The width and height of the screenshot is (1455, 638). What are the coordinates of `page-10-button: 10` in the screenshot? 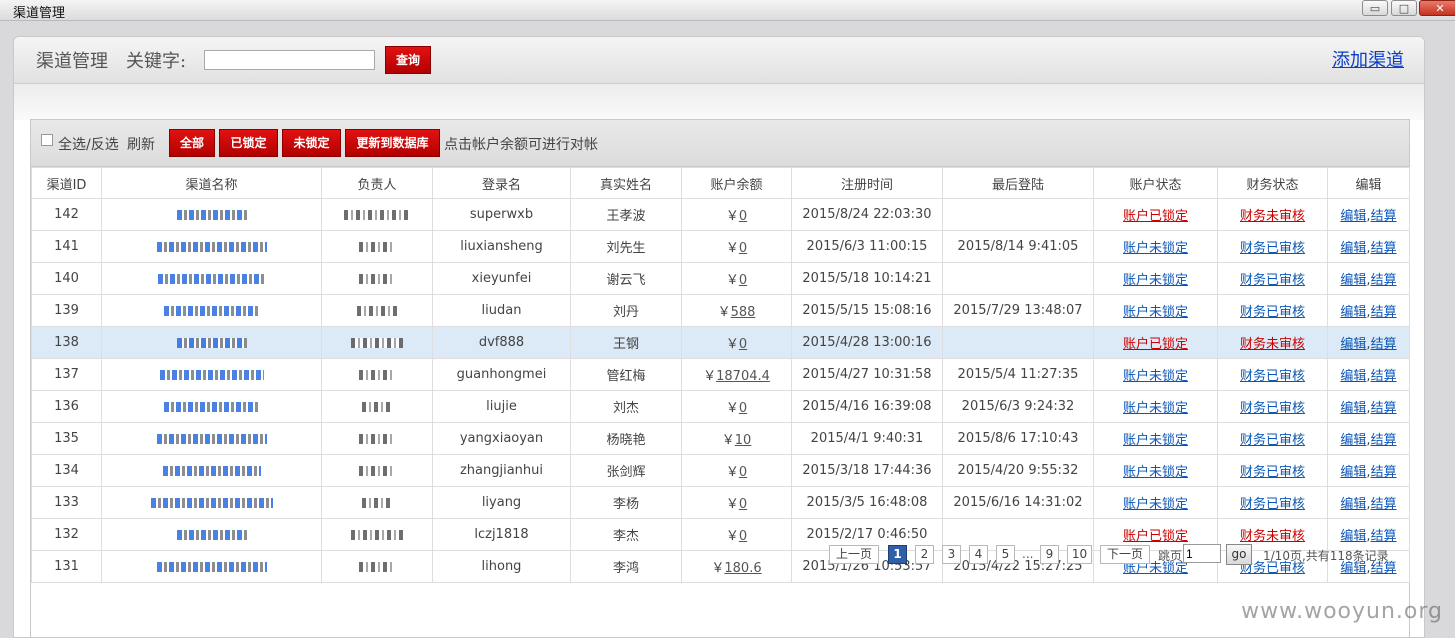 It's located at (1079, 554).